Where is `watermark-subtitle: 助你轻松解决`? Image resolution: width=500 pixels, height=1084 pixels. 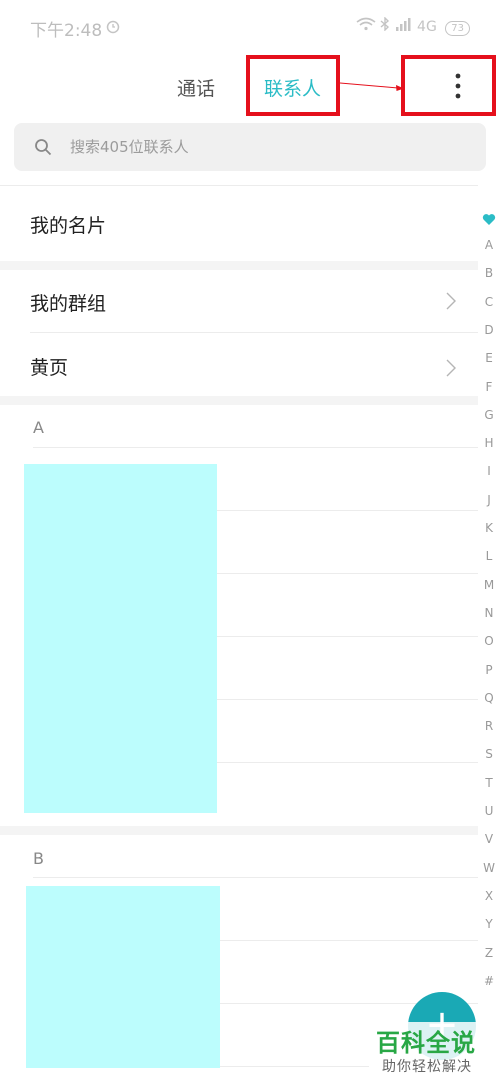
watermark-subtitle: 助你轻松解决 is located at coordinates (427, 1067).